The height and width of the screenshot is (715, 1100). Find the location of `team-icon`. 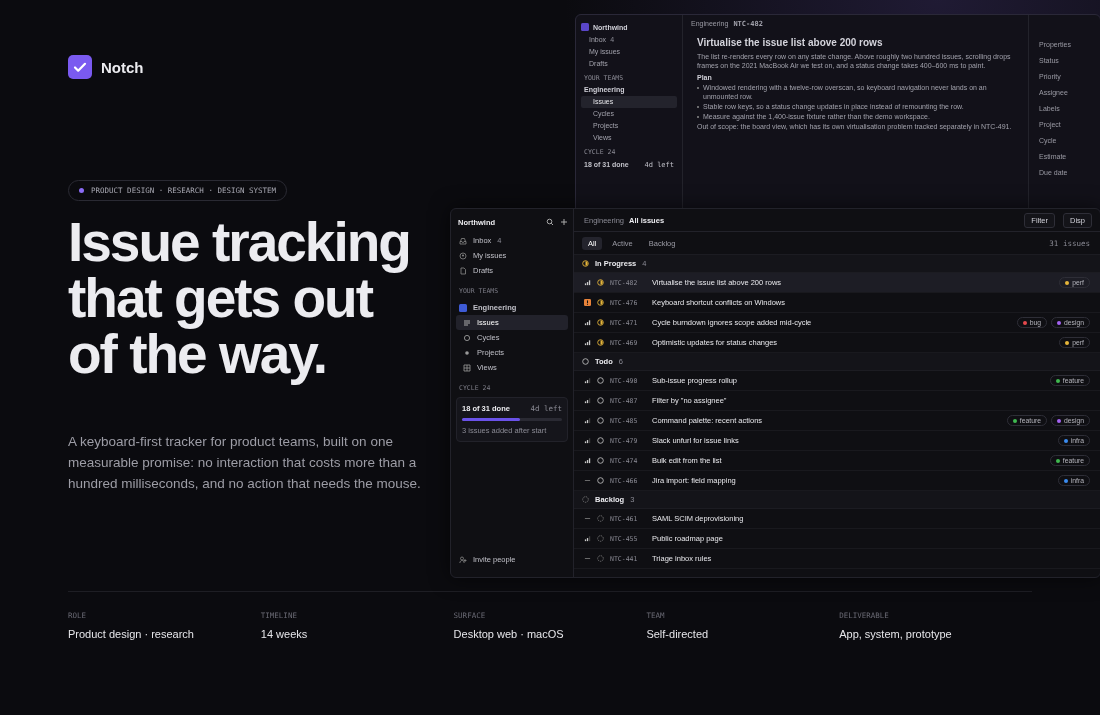

team-icon is located at coordinates (463, 307).